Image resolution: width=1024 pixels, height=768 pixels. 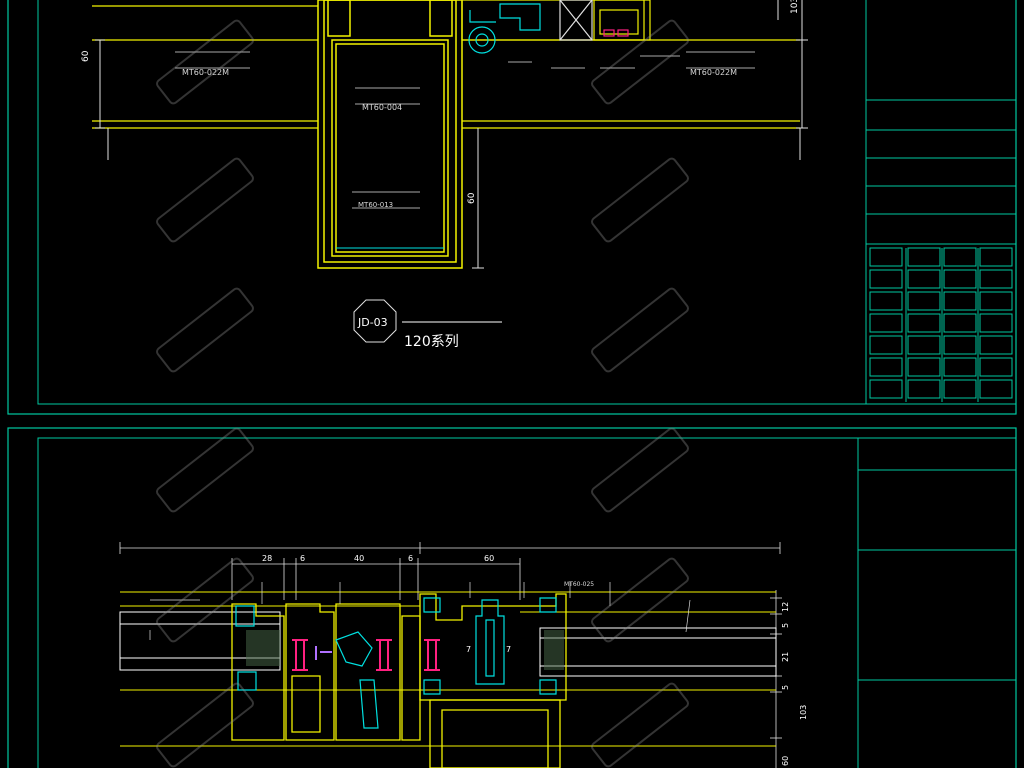 I want to click on dim-inner-7a: 7, so click(x=468, y=649).